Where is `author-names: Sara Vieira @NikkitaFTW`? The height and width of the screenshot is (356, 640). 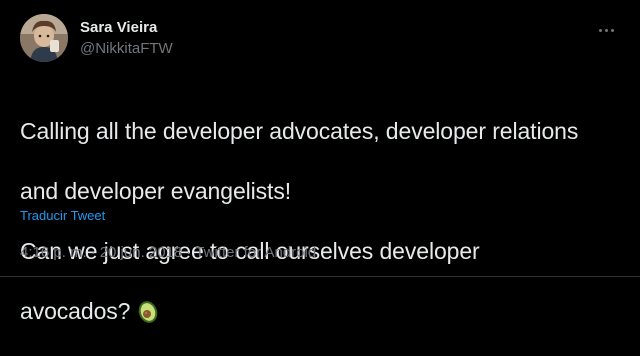
author-names: Sara Vieira @NikkitaFTW is located at coordinates (126, 39).